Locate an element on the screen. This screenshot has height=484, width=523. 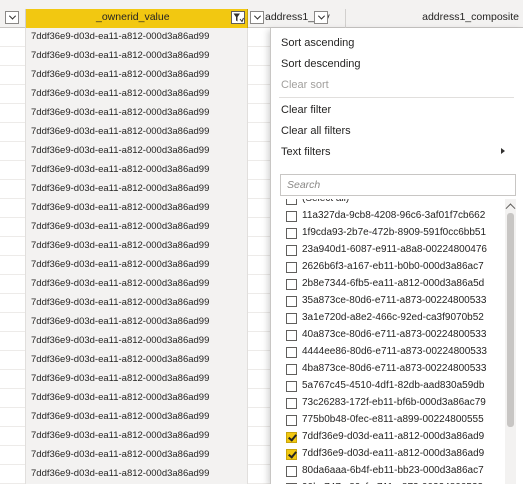
column-address1-city-filter-button is located at coordinates (321, 17).